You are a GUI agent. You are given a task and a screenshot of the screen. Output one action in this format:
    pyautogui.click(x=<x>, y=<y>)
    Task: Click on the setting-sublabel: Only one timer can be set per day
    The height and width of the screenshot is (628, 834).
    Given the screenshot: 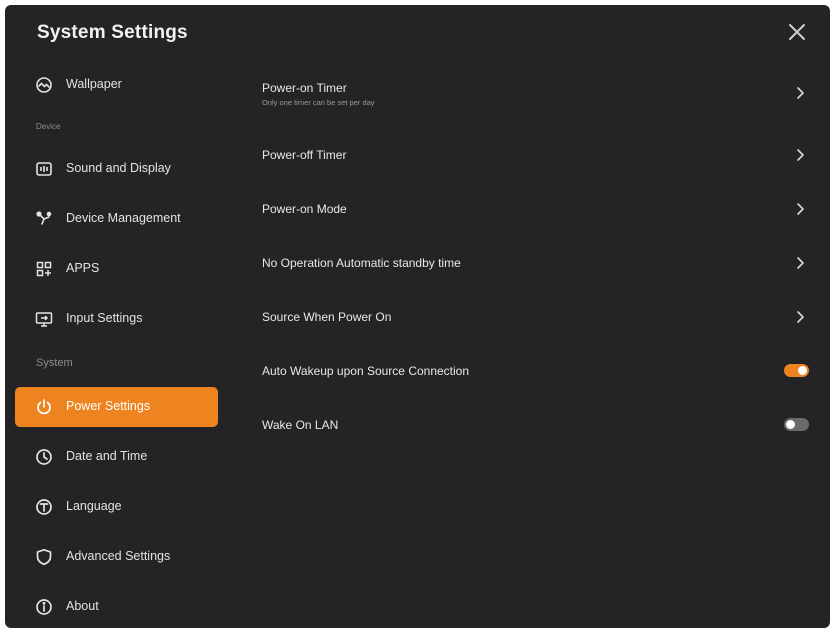 What is the action you would take?
    pyautogui.click(x=318, y=102)
    